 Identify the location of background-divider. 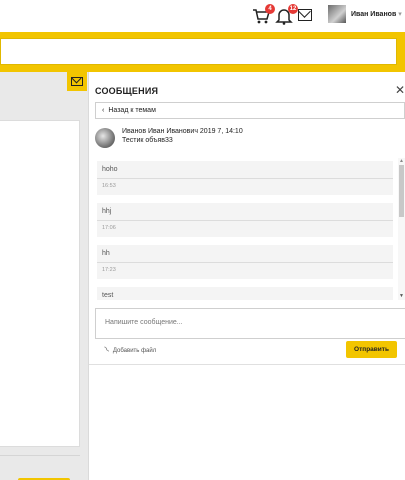
(40, 455).